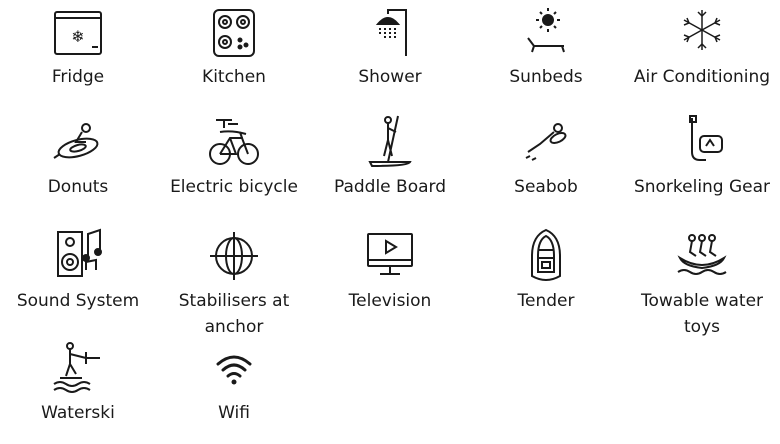  I want to click on amenity-wifi: Wifi, so click(234, 382).